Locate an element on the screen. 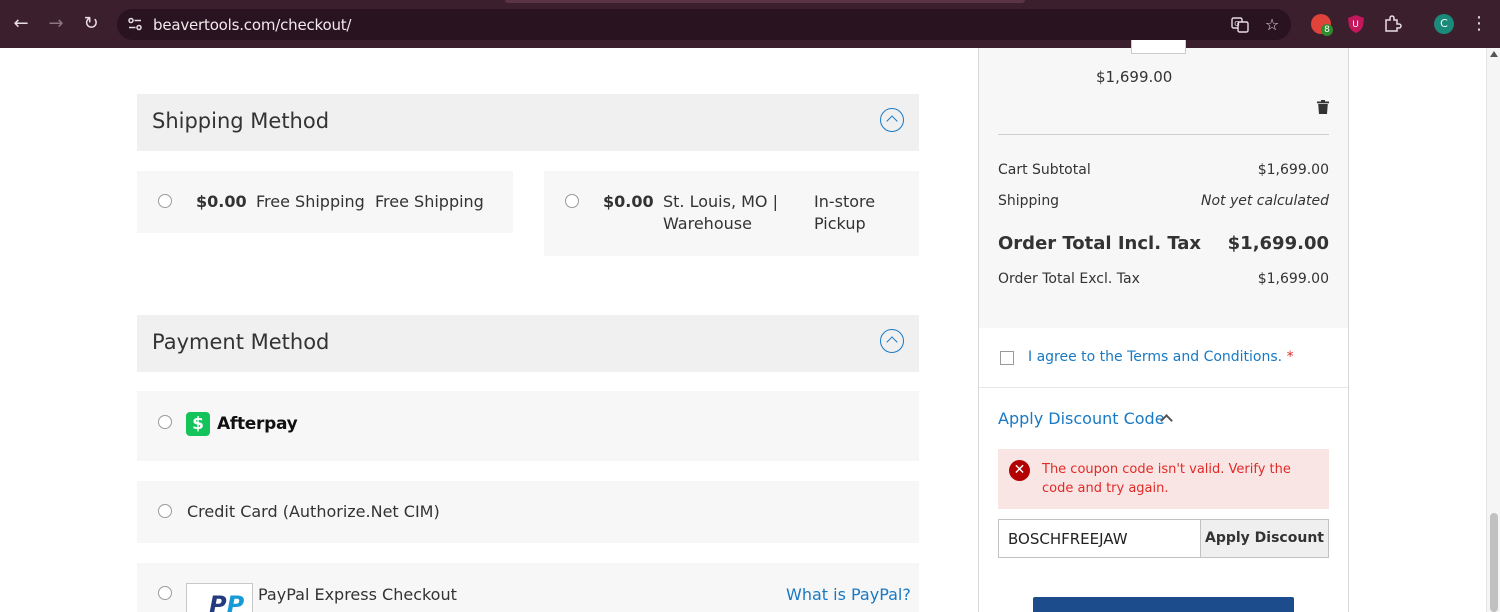 This screenshot has height=612, width=1500. qty-input is located at coordinates (1158, 47).